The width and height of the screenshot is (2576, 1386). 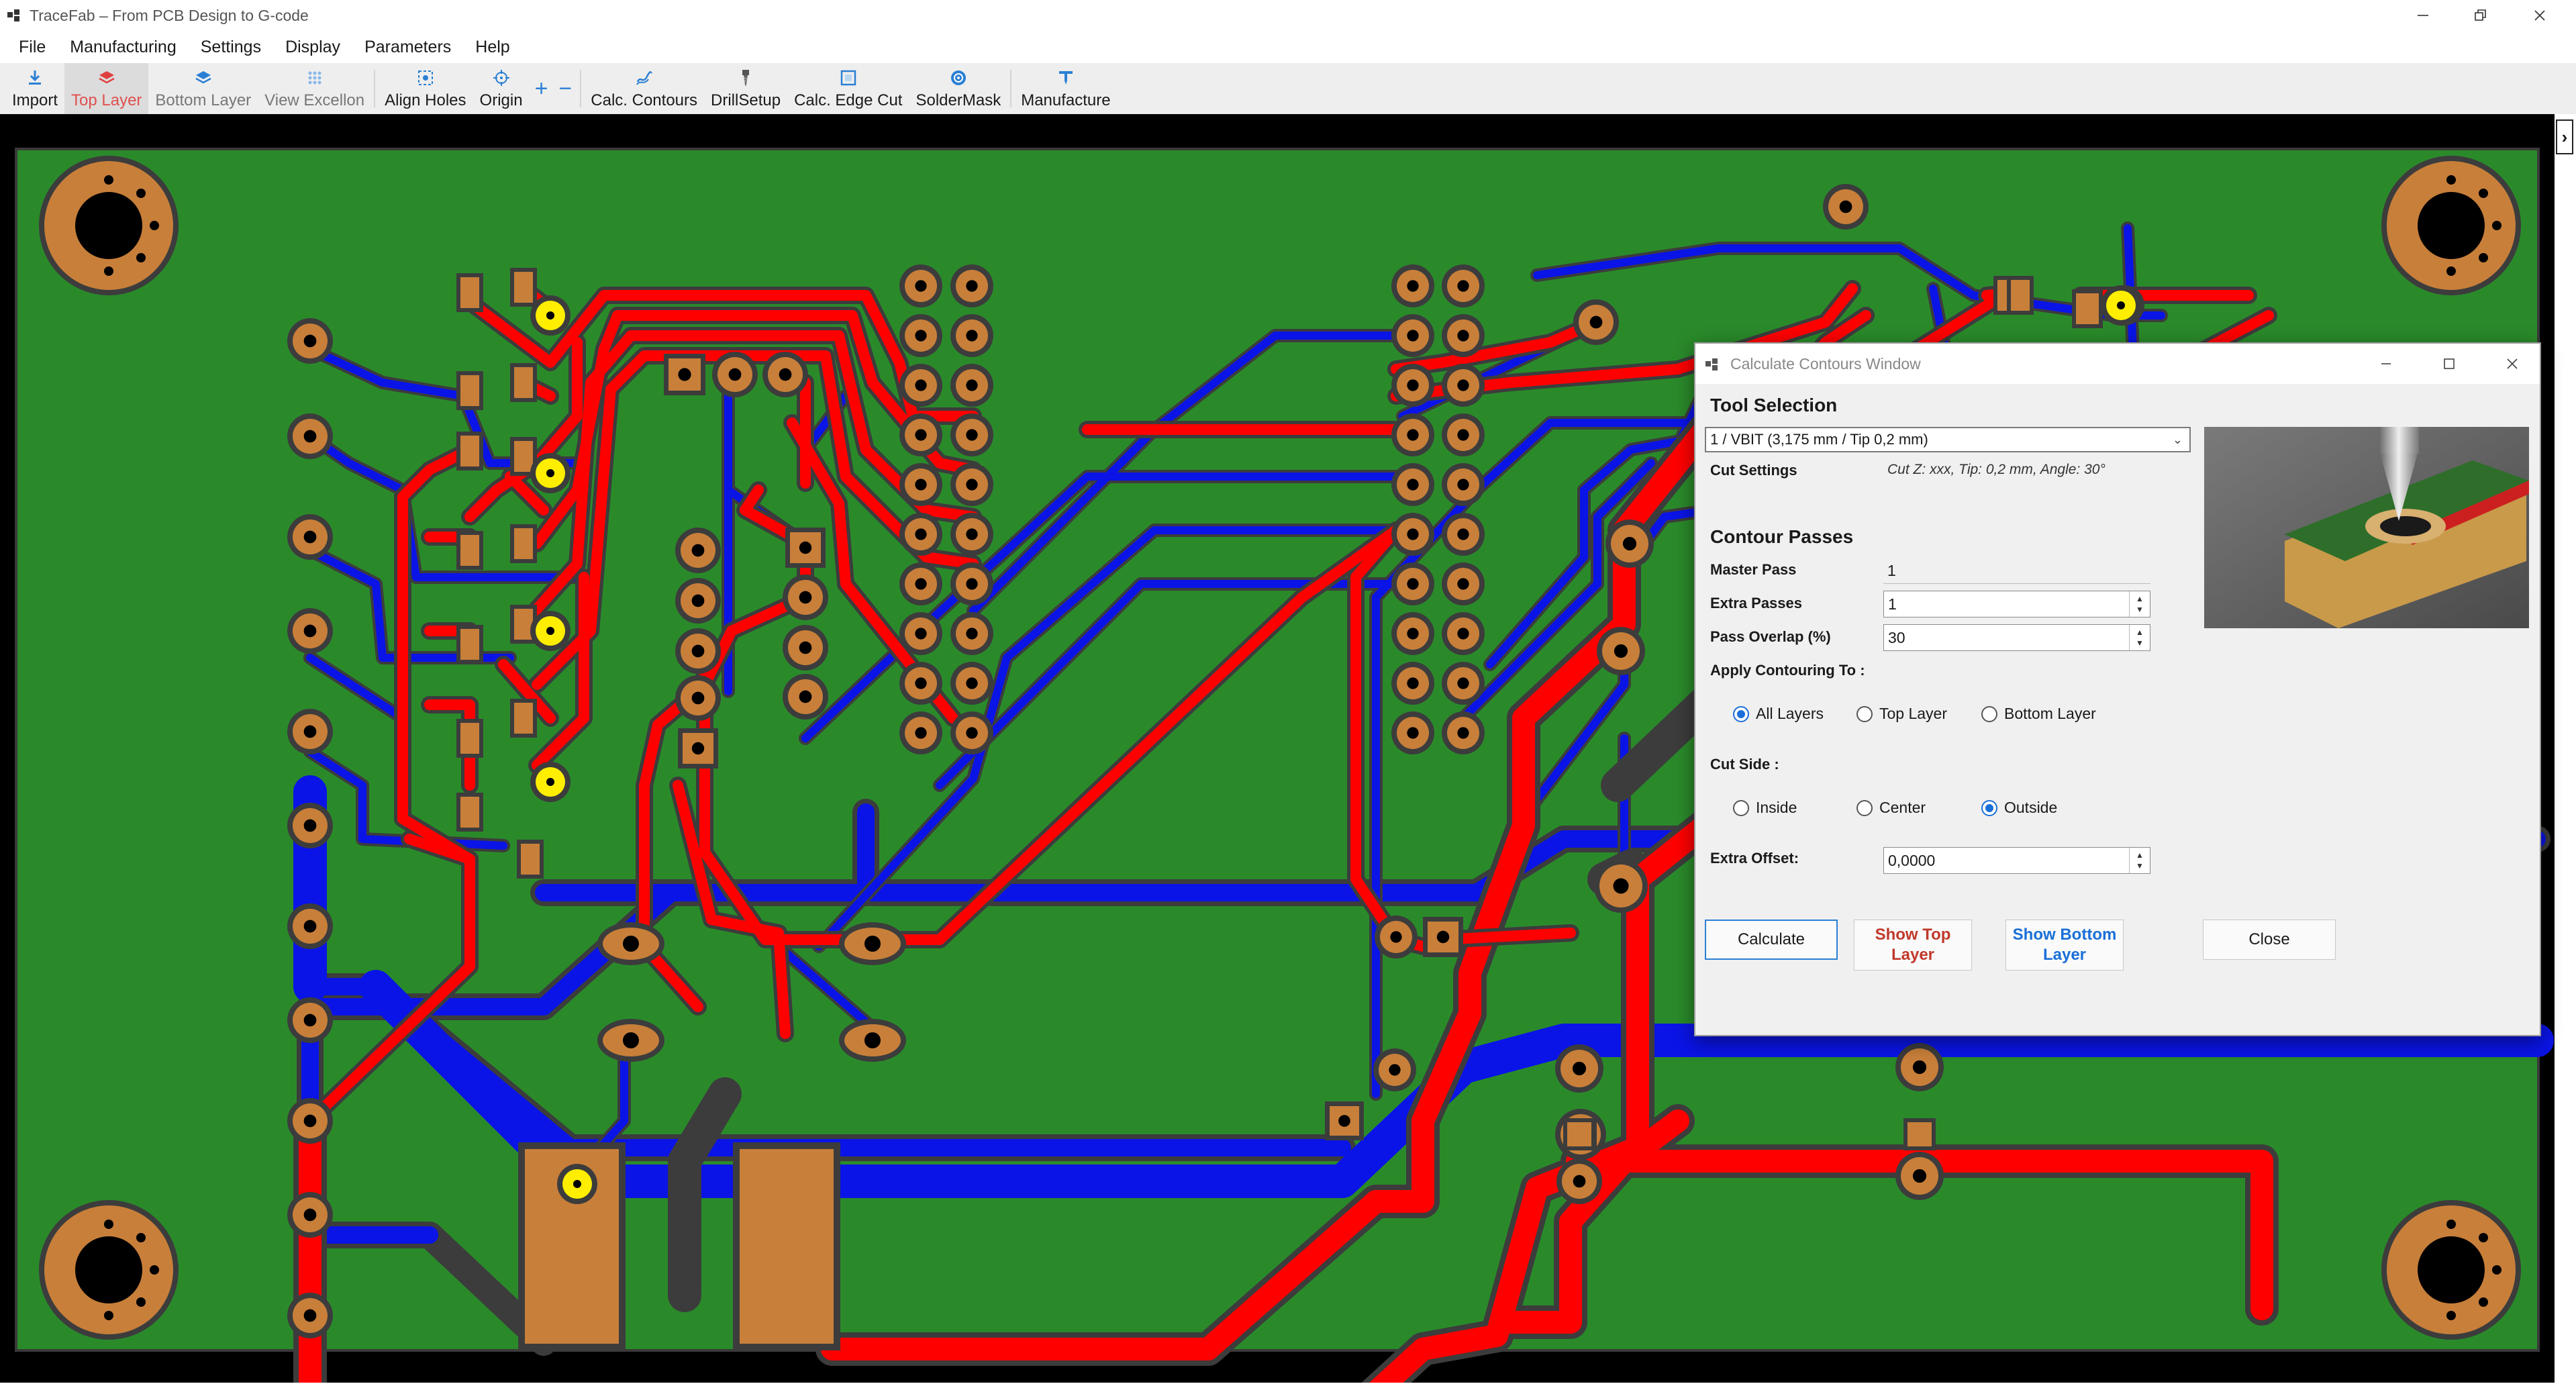 What do you see at coordinates (407, 47) in the screenshot?
I see `menu-parameters: Parameters` at bounding box center [407, 47].